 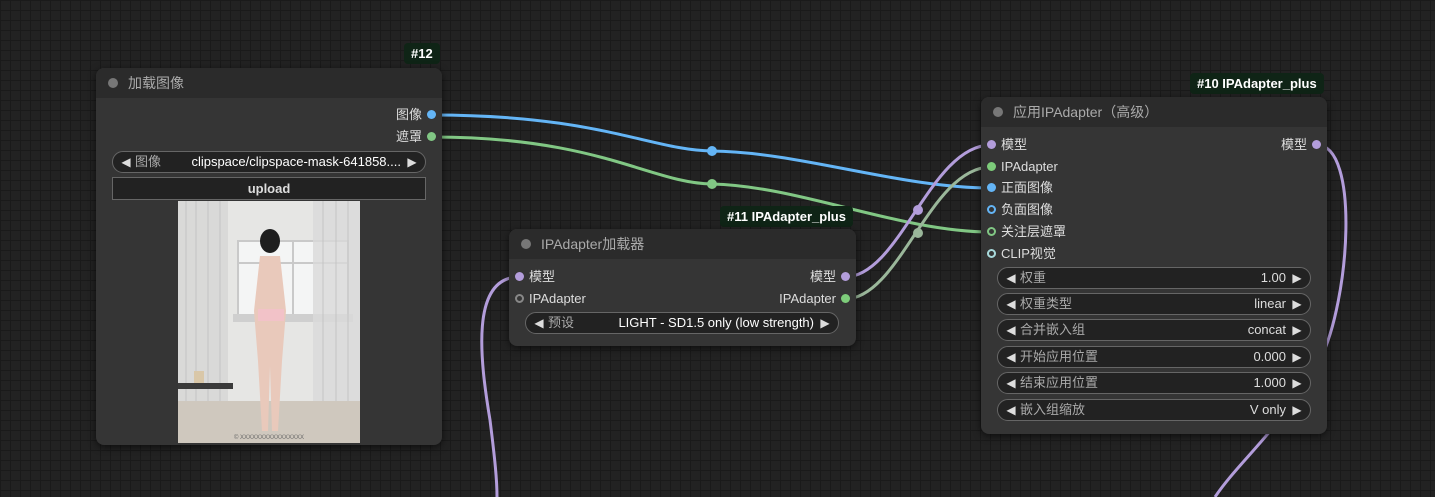 I want to click on input-slot-positive-image: 正面图像, so click(x=1020, y=188).